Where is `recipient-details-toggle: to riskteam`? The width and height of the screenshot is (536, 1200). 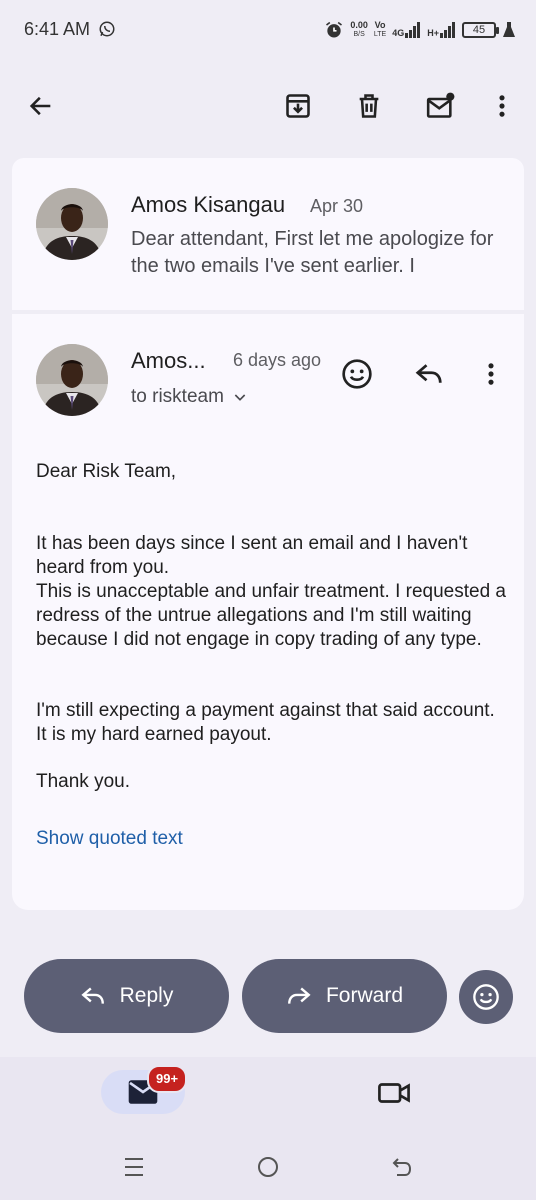
recipient-details-toggle: to riskteam is located at coordinates (189, 397).